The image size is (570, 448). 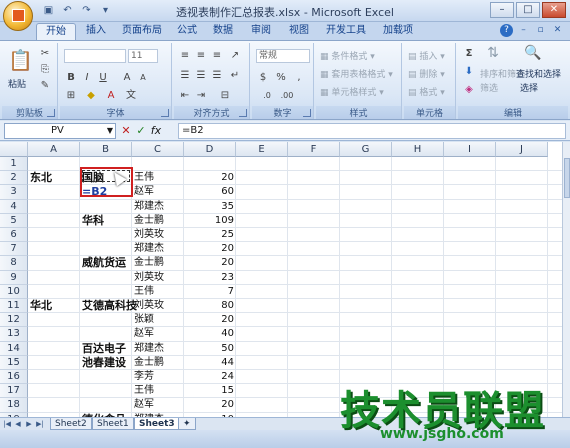 What do you see at coordinates (210, 278) in the screenshot?
I see `cell-d9: 23` at bounding box center [210, 278].